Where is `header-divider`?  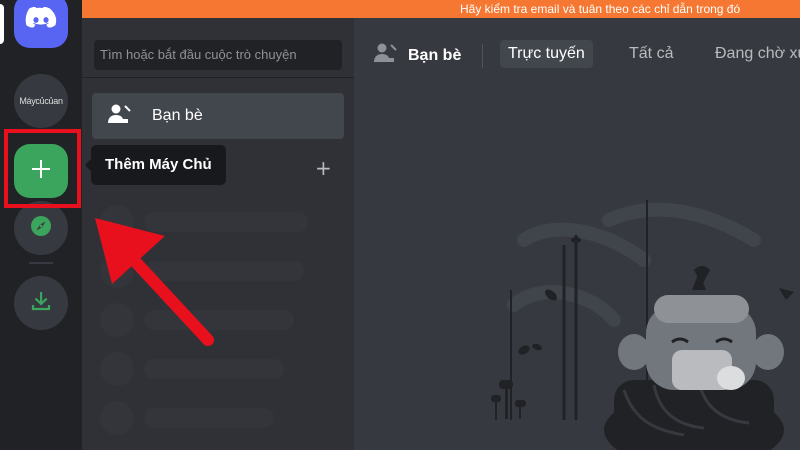
header-divider is located at coordinates (482, 56).